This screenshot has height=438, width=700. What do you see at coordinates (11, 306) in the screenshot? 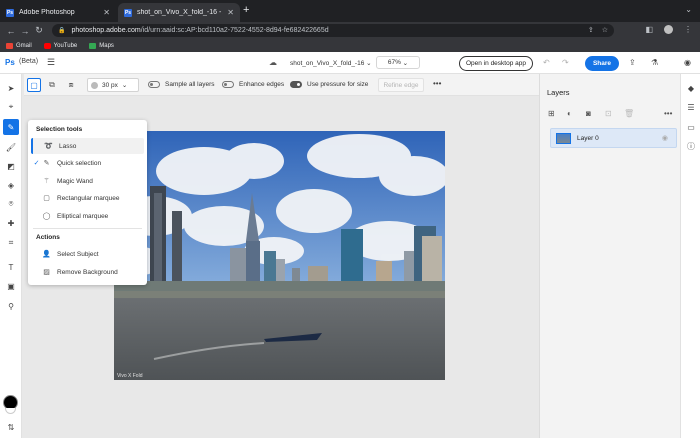
I see `eyedropper-tool-icon: ⚲` at bounding box center [11, 306].